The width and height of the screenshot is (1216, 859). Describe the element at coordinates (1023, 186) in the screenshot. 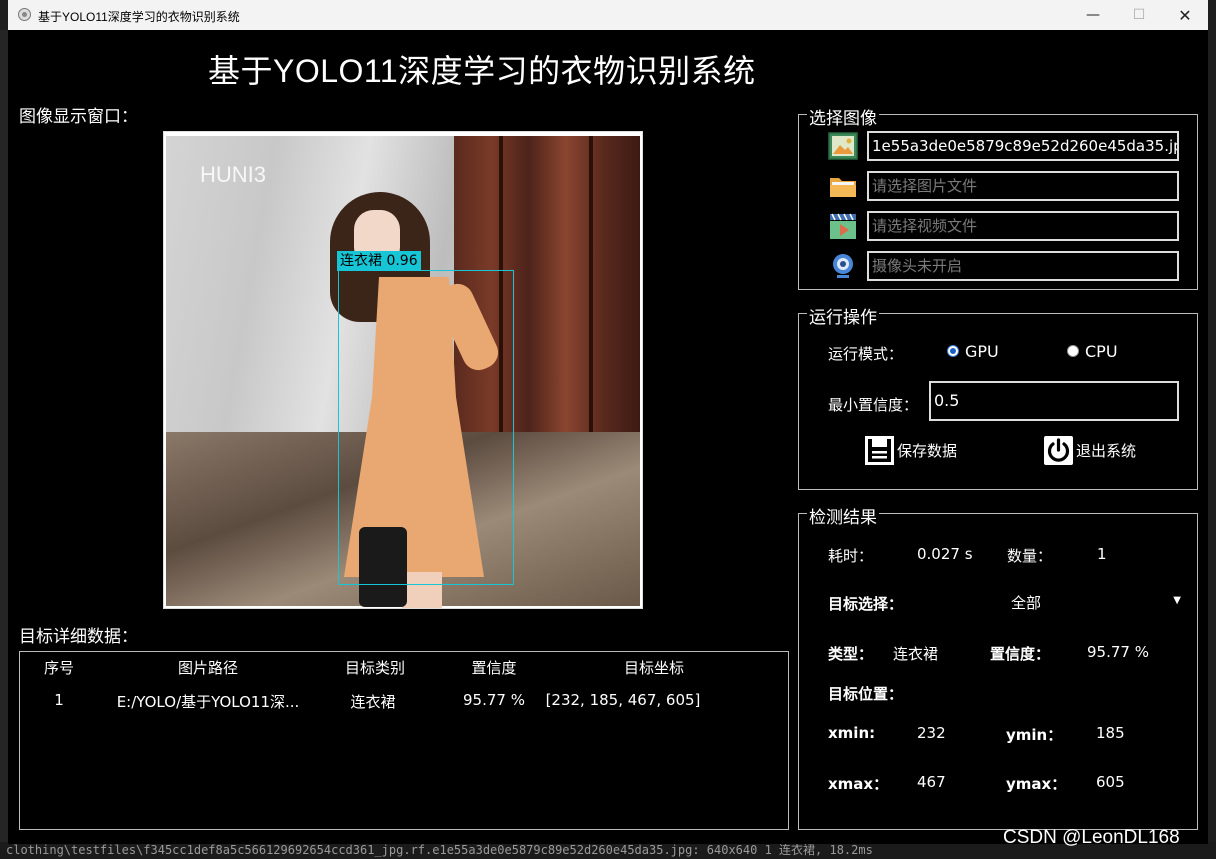

I see `image-folder-input: 请选择图片文件` at that location.